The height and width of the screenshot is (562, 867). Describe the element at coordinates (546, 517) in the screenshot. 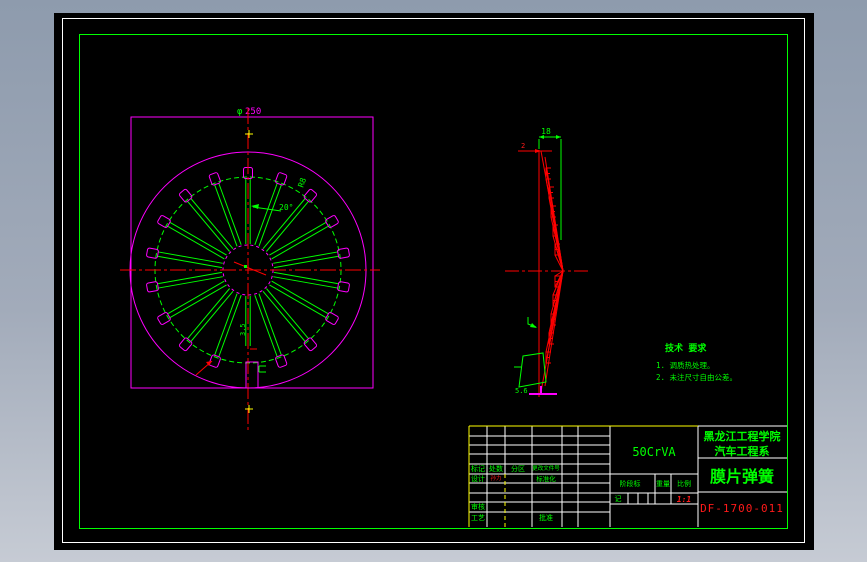

I see `label-approve: 批准` at that location.